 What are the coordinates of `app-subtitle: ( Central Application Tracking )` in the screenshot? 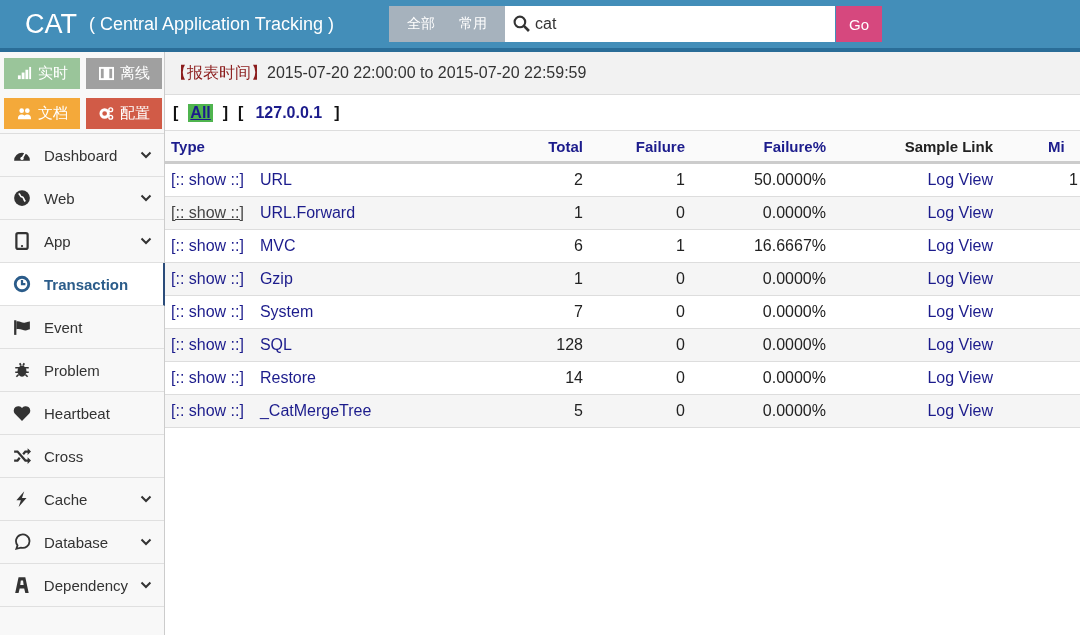 It's located at (212, 24).